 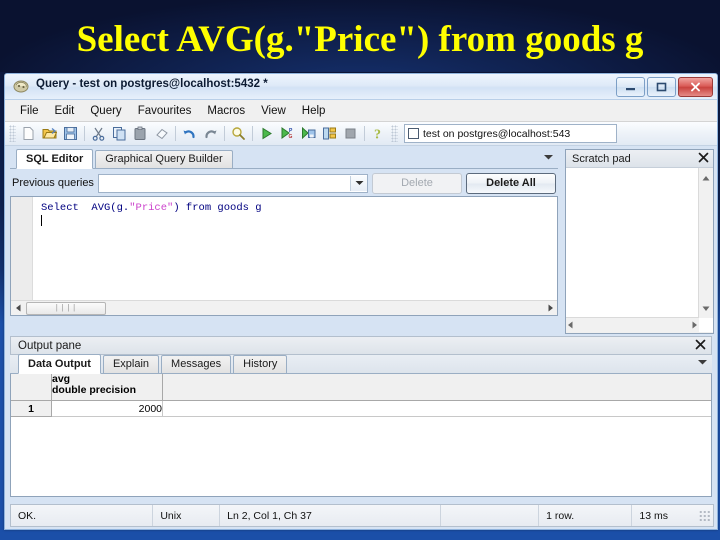 I want to click on output-pane-title: Output pane, so click(x=50, y=345).